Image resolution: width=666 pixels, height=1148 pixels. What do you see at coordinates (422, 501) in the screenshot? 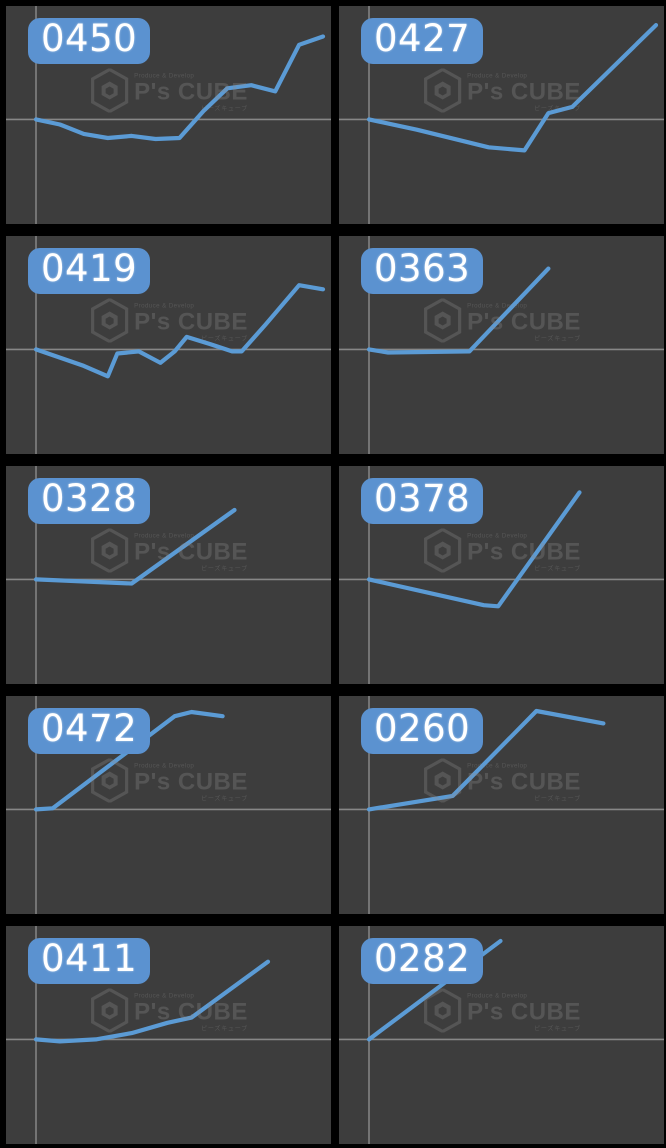
I see `panel-id-badge: 0378` at bounding box center [422, 501].